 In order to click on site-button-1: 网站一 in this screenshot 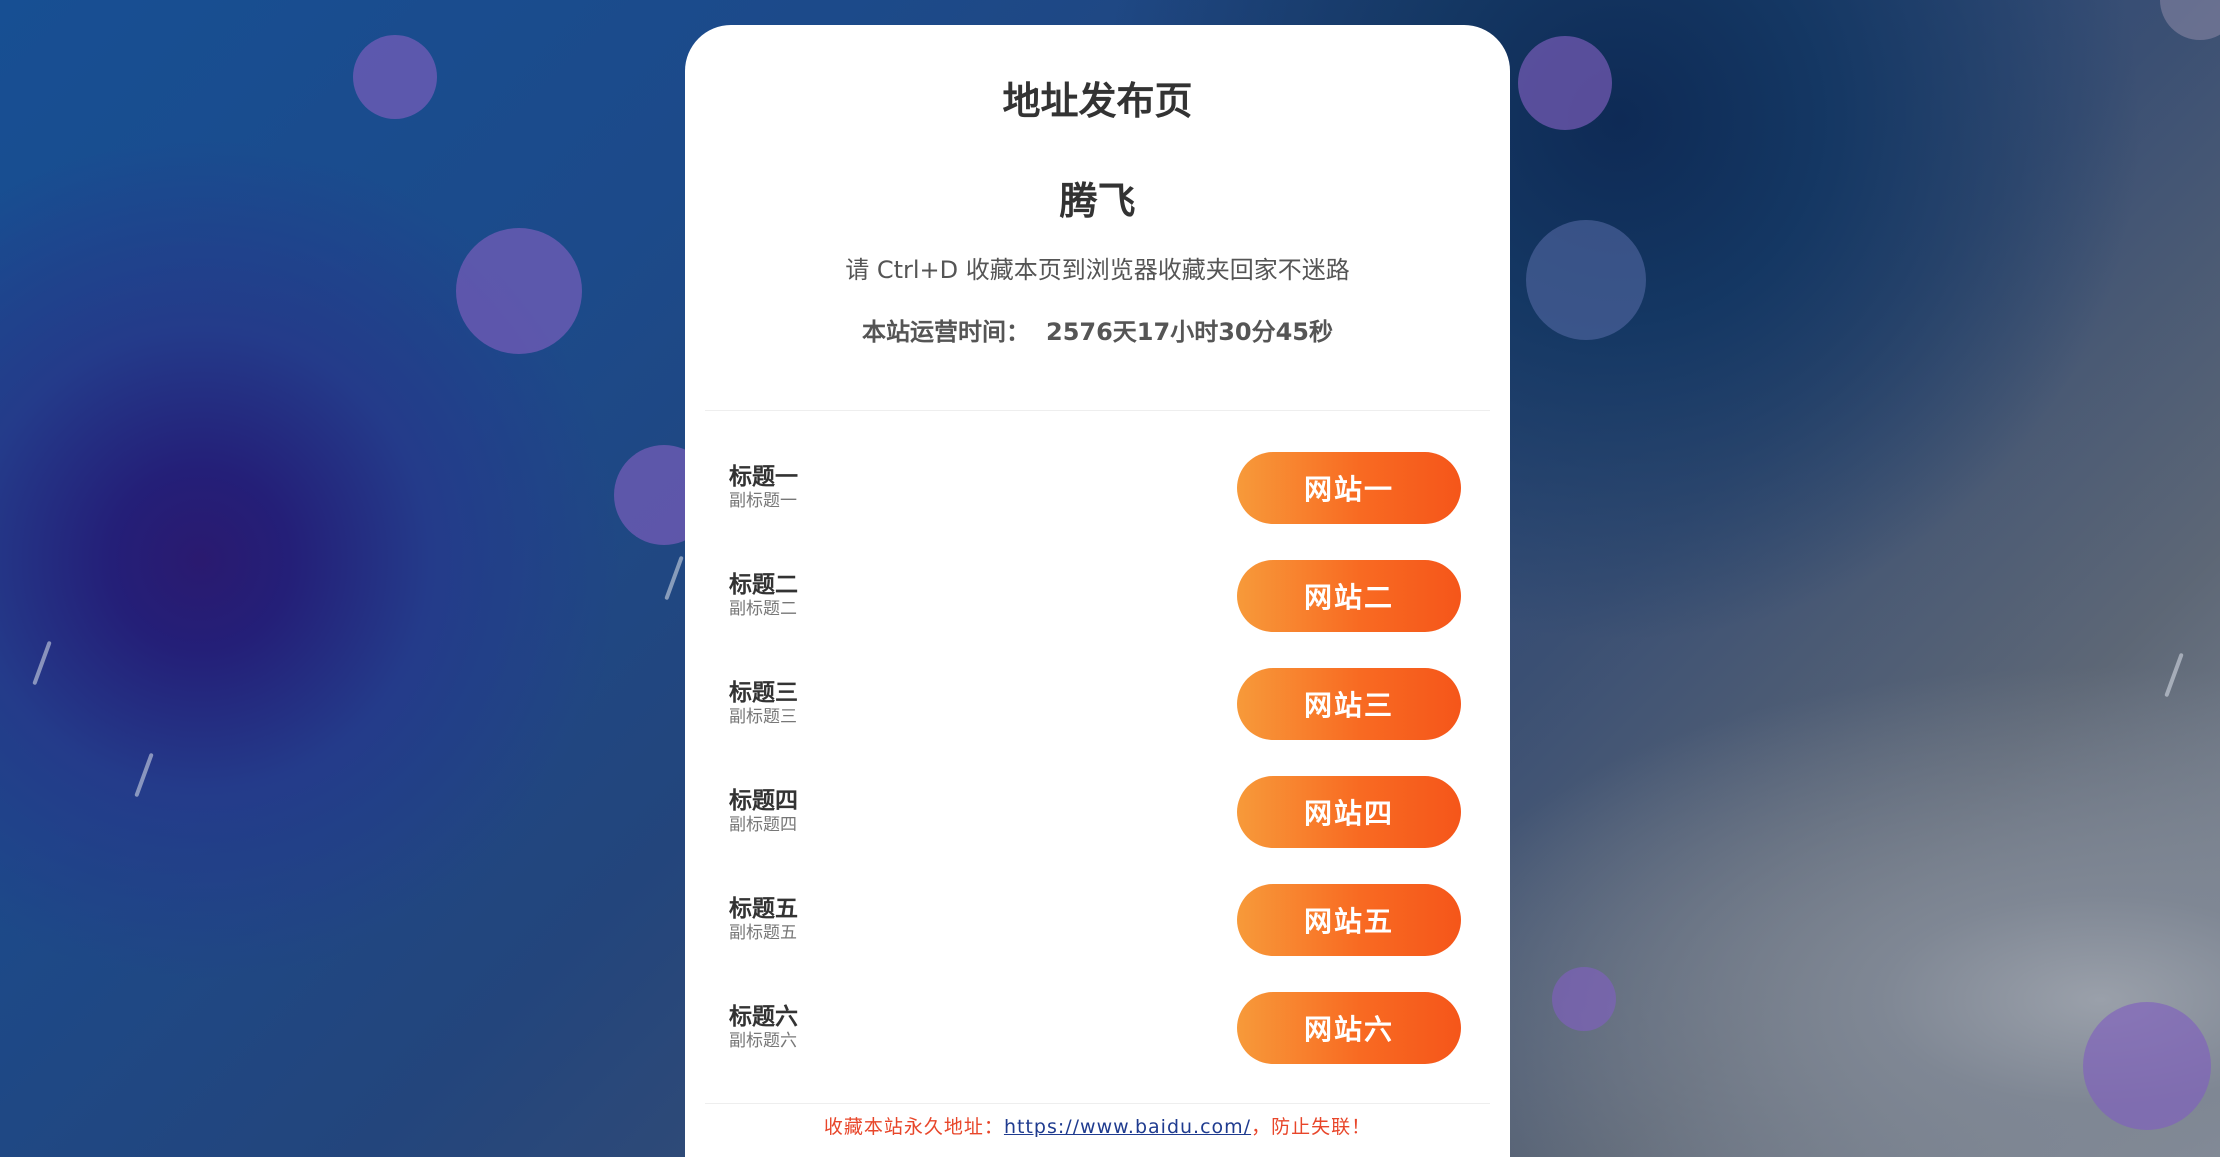, I will do `click(1349, 488)`.